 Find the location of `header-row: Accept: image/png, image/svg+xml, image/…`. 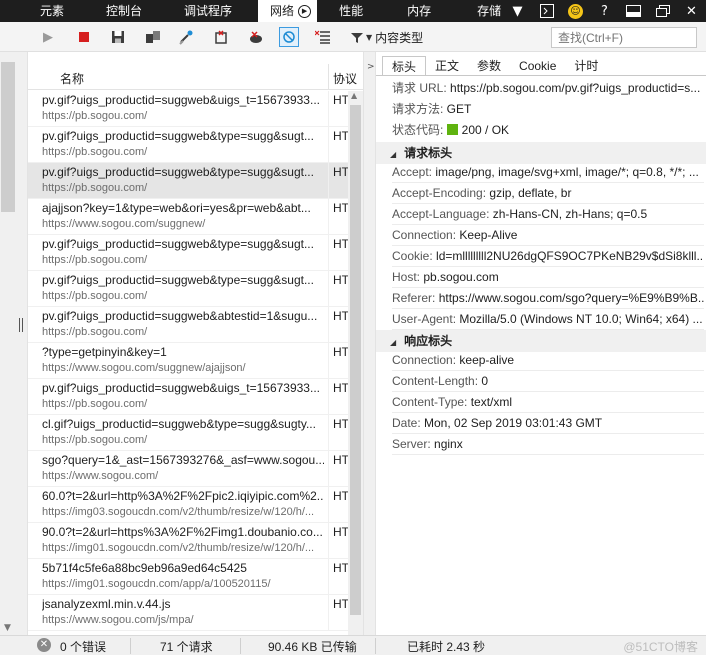

header-row: Accept: image/png, image/svg+xml, image/… is located at coordinates (548, 172).